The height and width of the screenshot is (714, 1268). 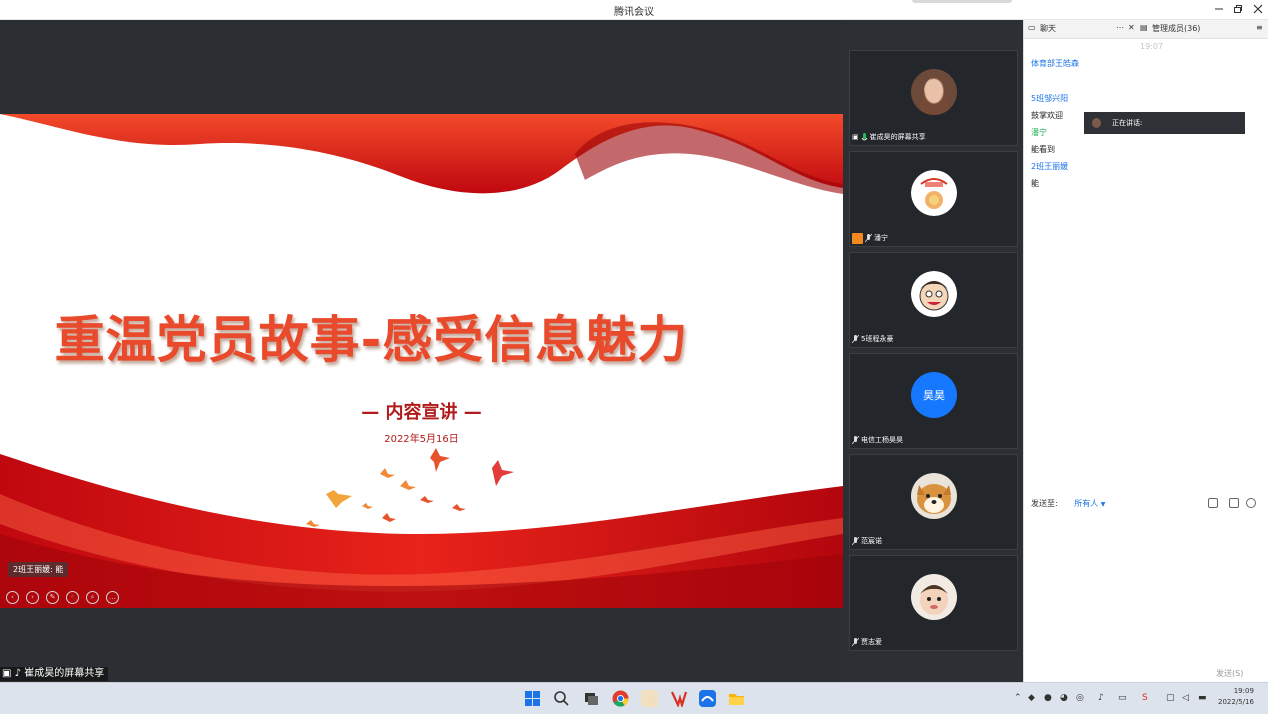 I want to click on participant-tile: ▣ 崔成昊的屏幕共享, so click(x=933, y=98).